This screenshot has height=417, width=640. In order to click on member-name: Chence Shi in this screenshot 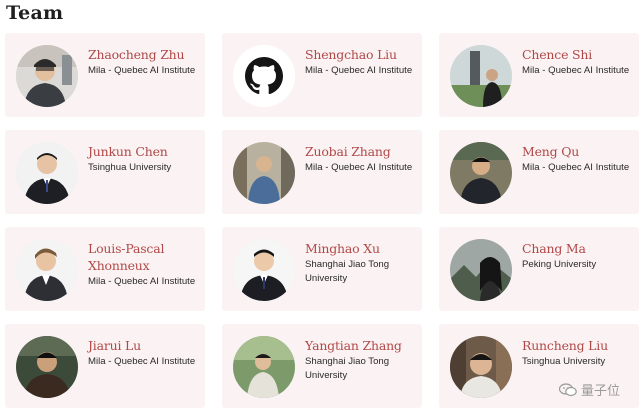, I will do `click(578, 54)`.